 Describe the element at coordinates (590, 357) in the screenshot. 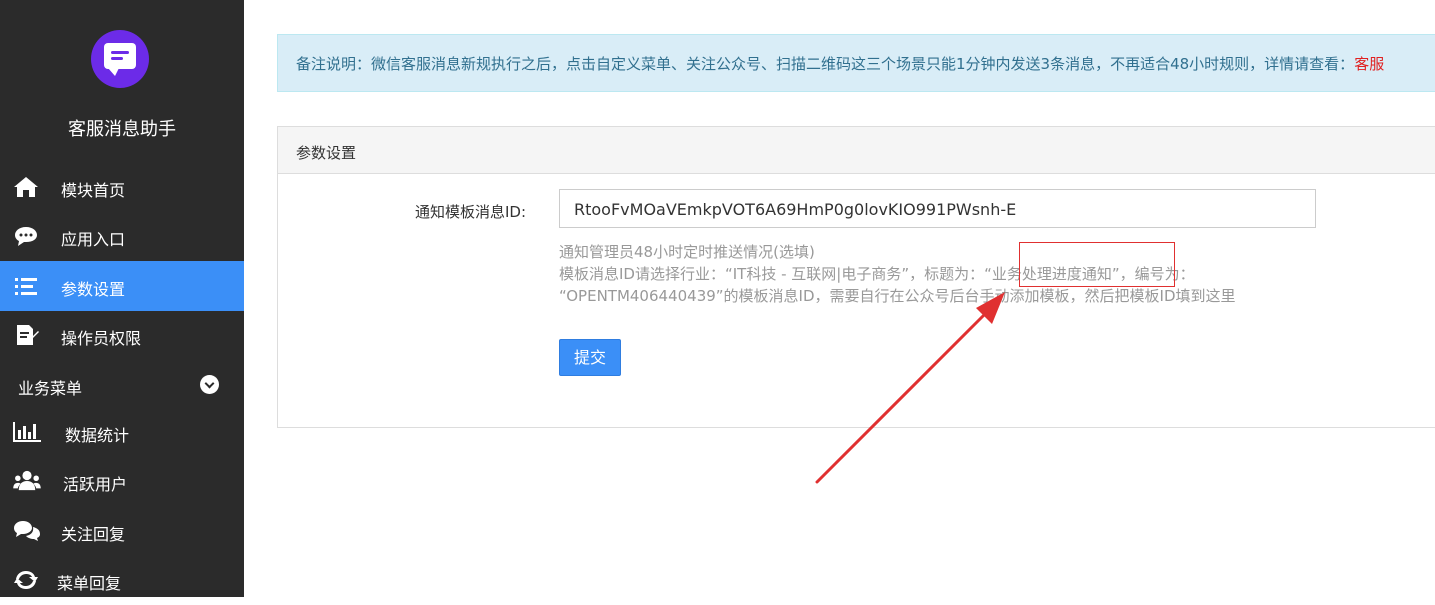

I see `submit-button: 提交` at that location.